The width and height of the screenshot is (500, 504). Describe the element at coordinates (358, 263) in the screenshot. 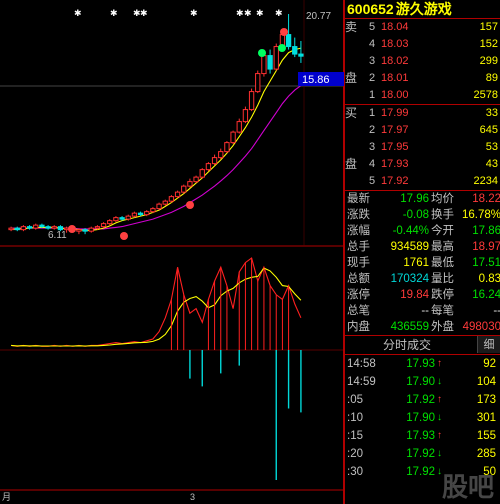

I see `stat-key: 现手` at that location.